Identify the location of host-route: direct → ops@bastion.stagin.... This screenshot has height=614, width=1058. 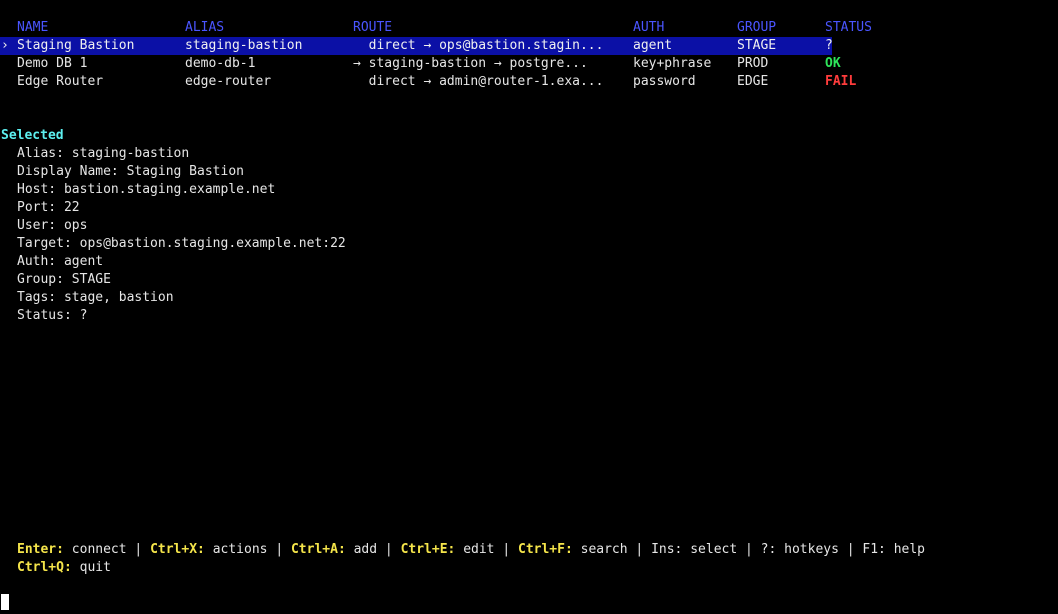
(478, 45).